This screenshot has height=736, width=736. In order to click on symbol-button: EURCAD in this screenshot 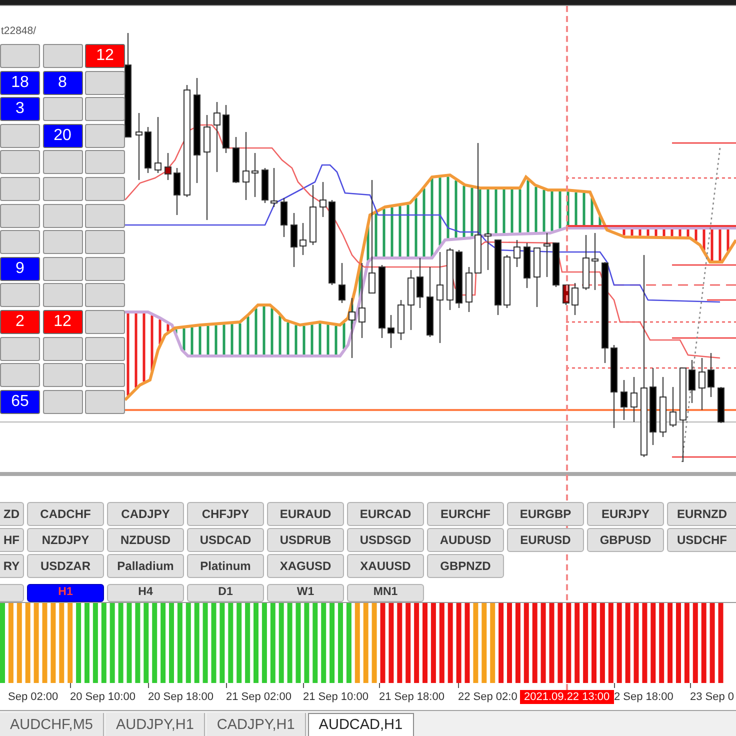, I will do `click(385, 514)`.